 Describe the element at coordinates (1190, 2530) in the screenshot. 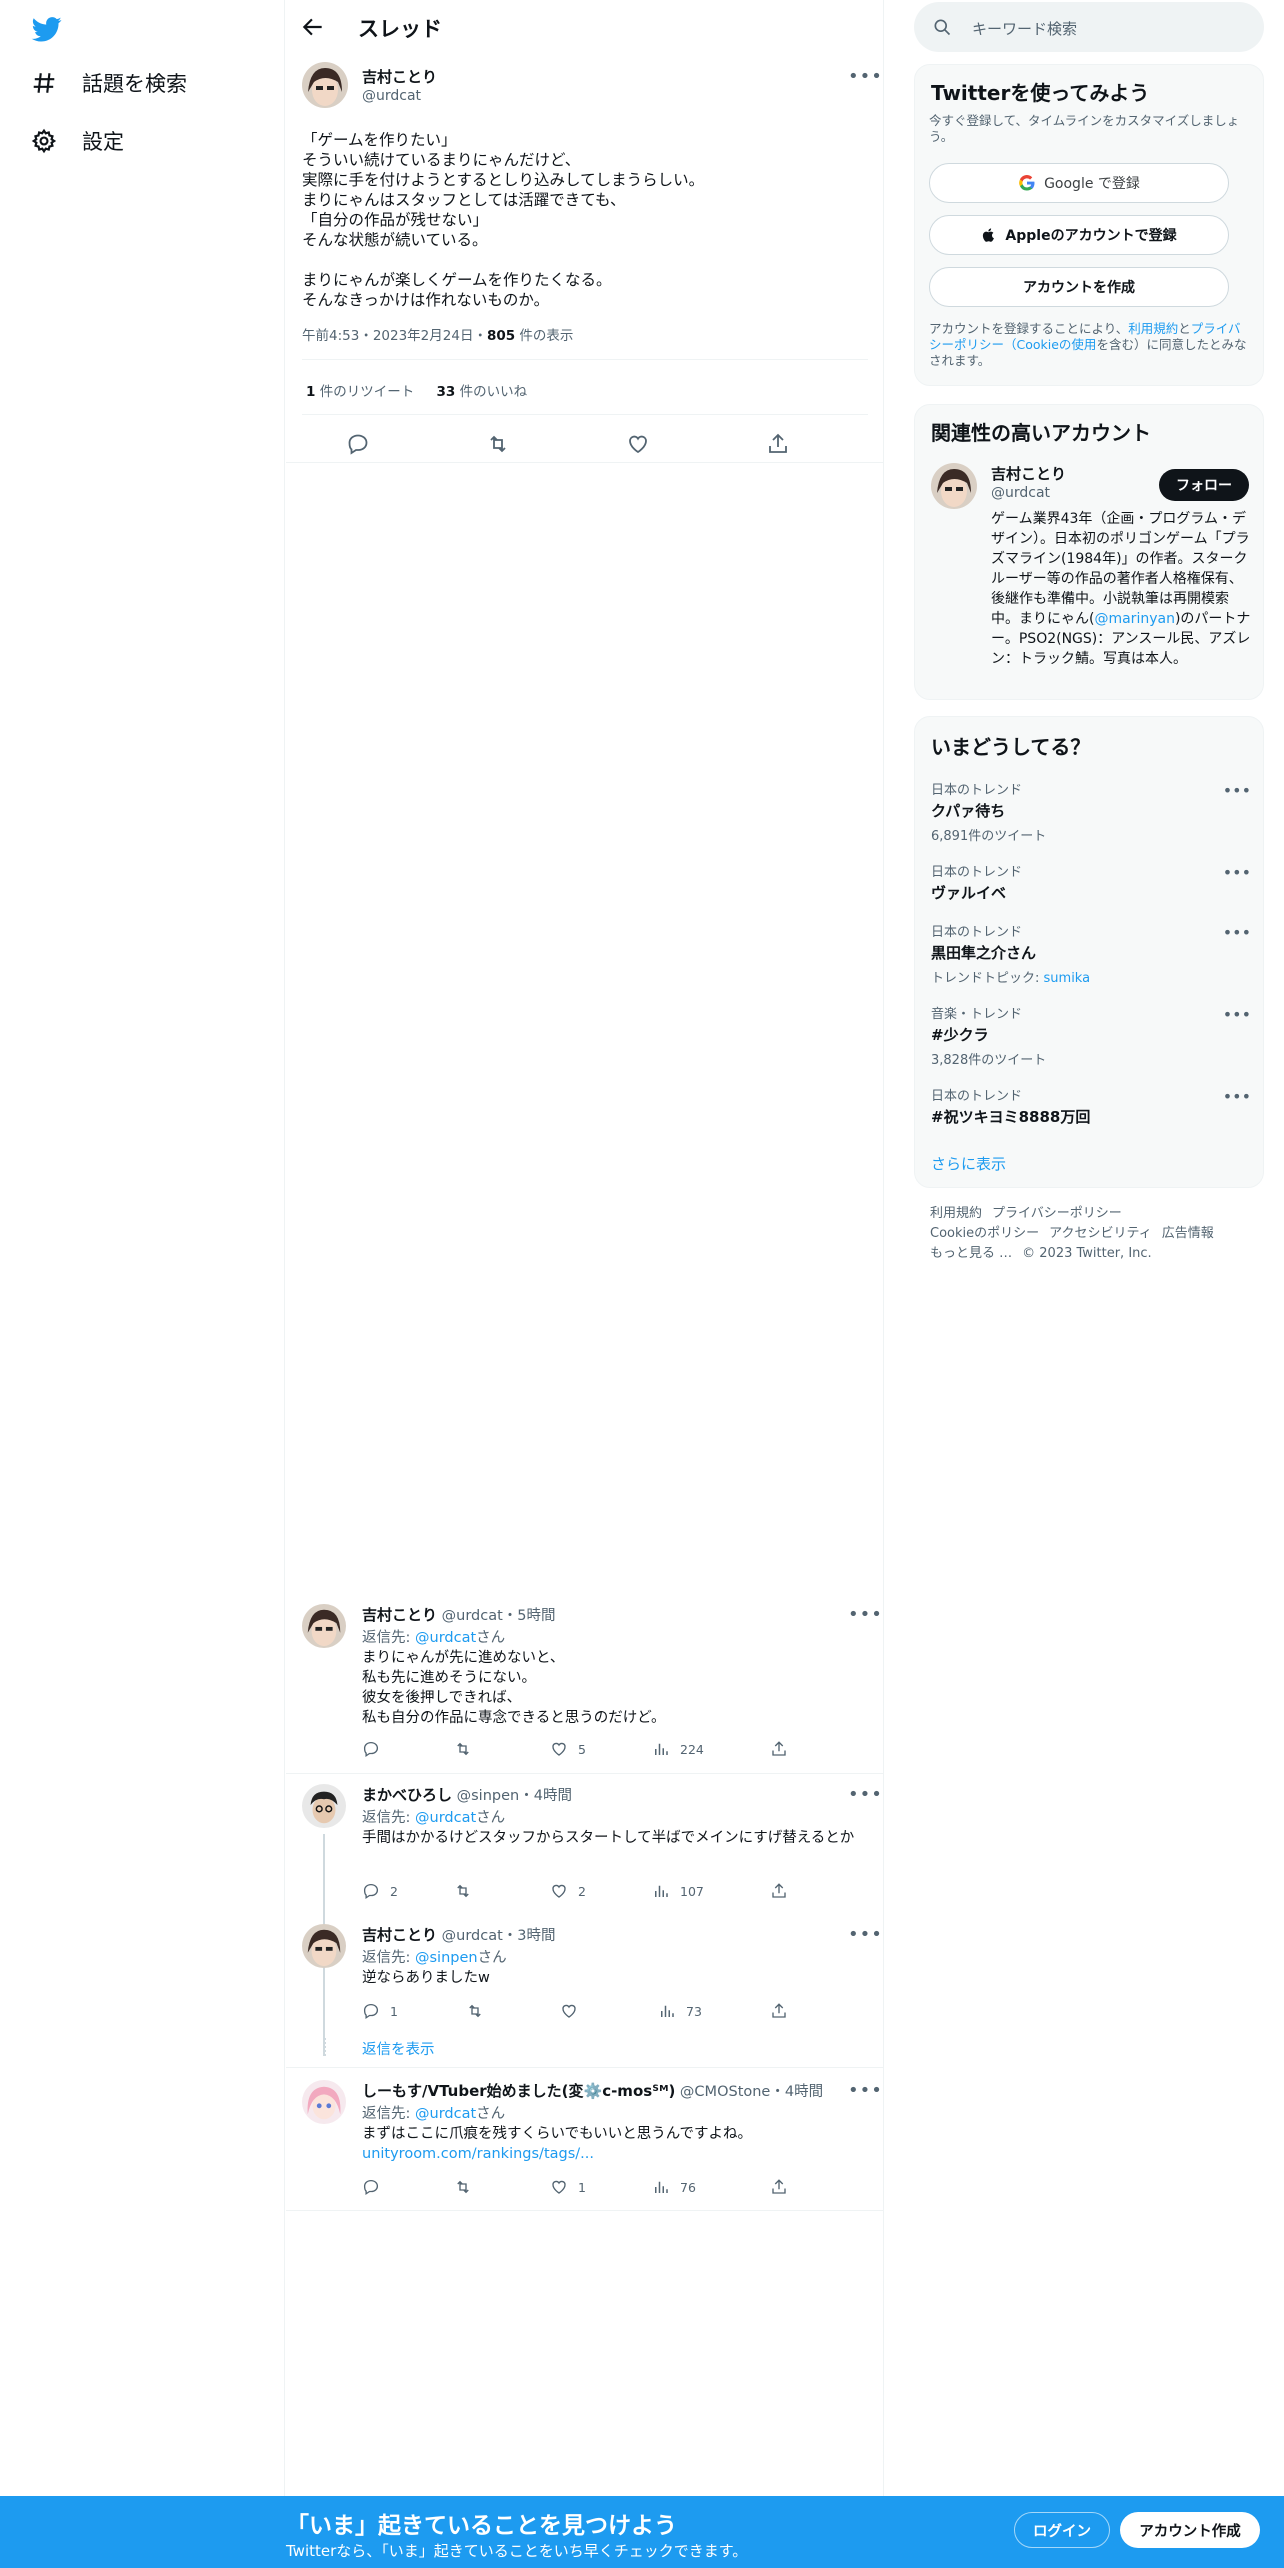

I see `signup-button: アカウント作成` at that location.